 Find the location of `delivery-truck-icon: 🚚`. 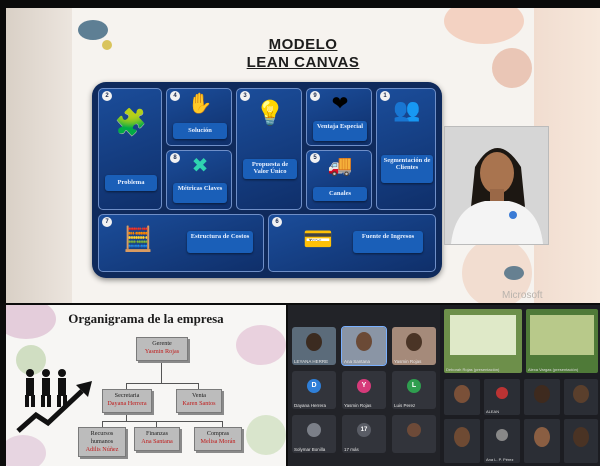

delivery-truck-icon: 🚚 is located at coordinates (340, 166).